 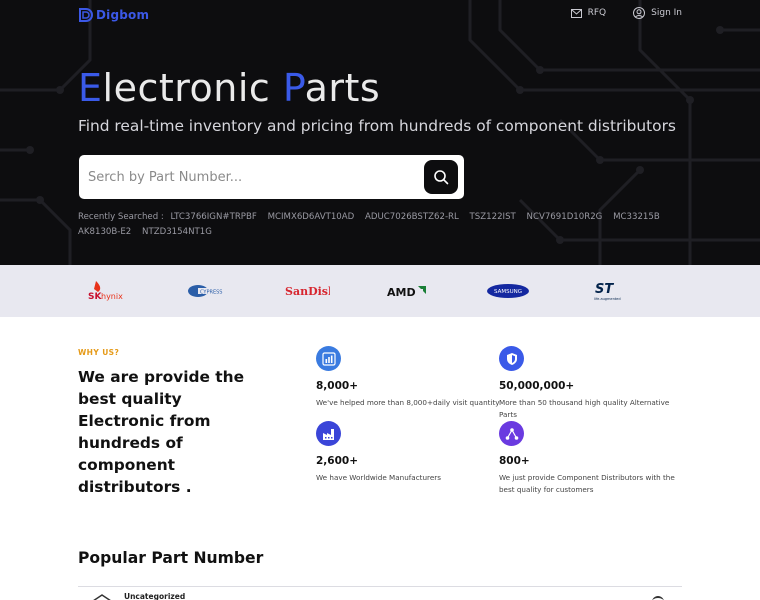 I want to click on recent-part: NTZD3154NT1G, so click(x=177, y=232).